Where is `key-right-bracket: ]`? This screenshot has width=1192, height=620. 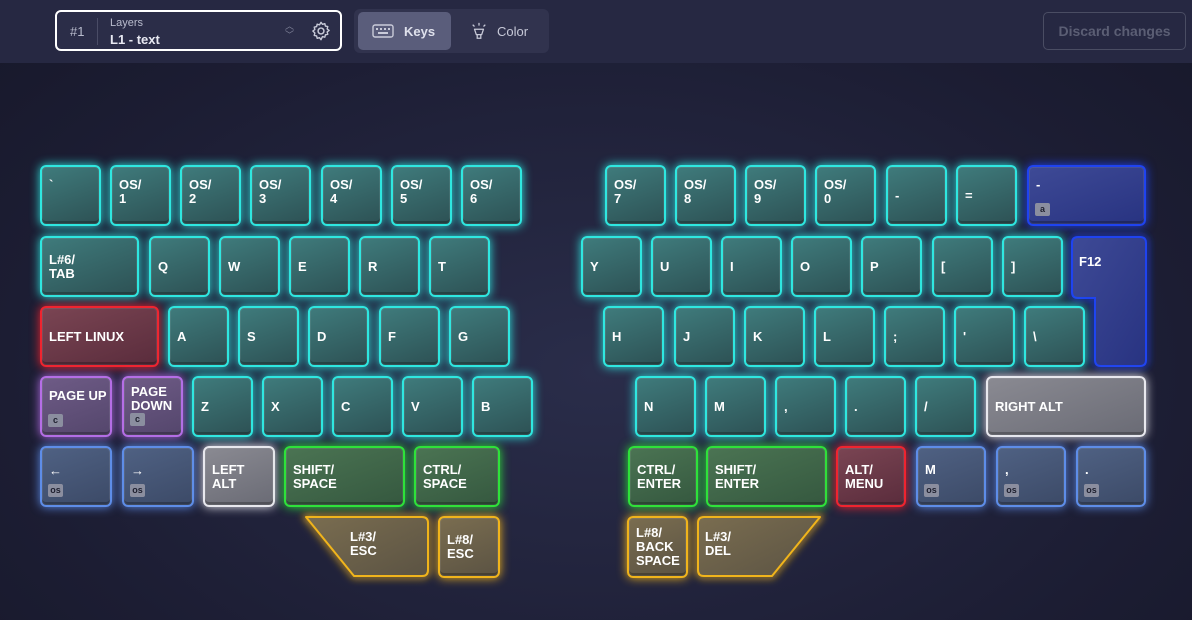 key-right-bracket: ] is located at coordinates (1032, 266).